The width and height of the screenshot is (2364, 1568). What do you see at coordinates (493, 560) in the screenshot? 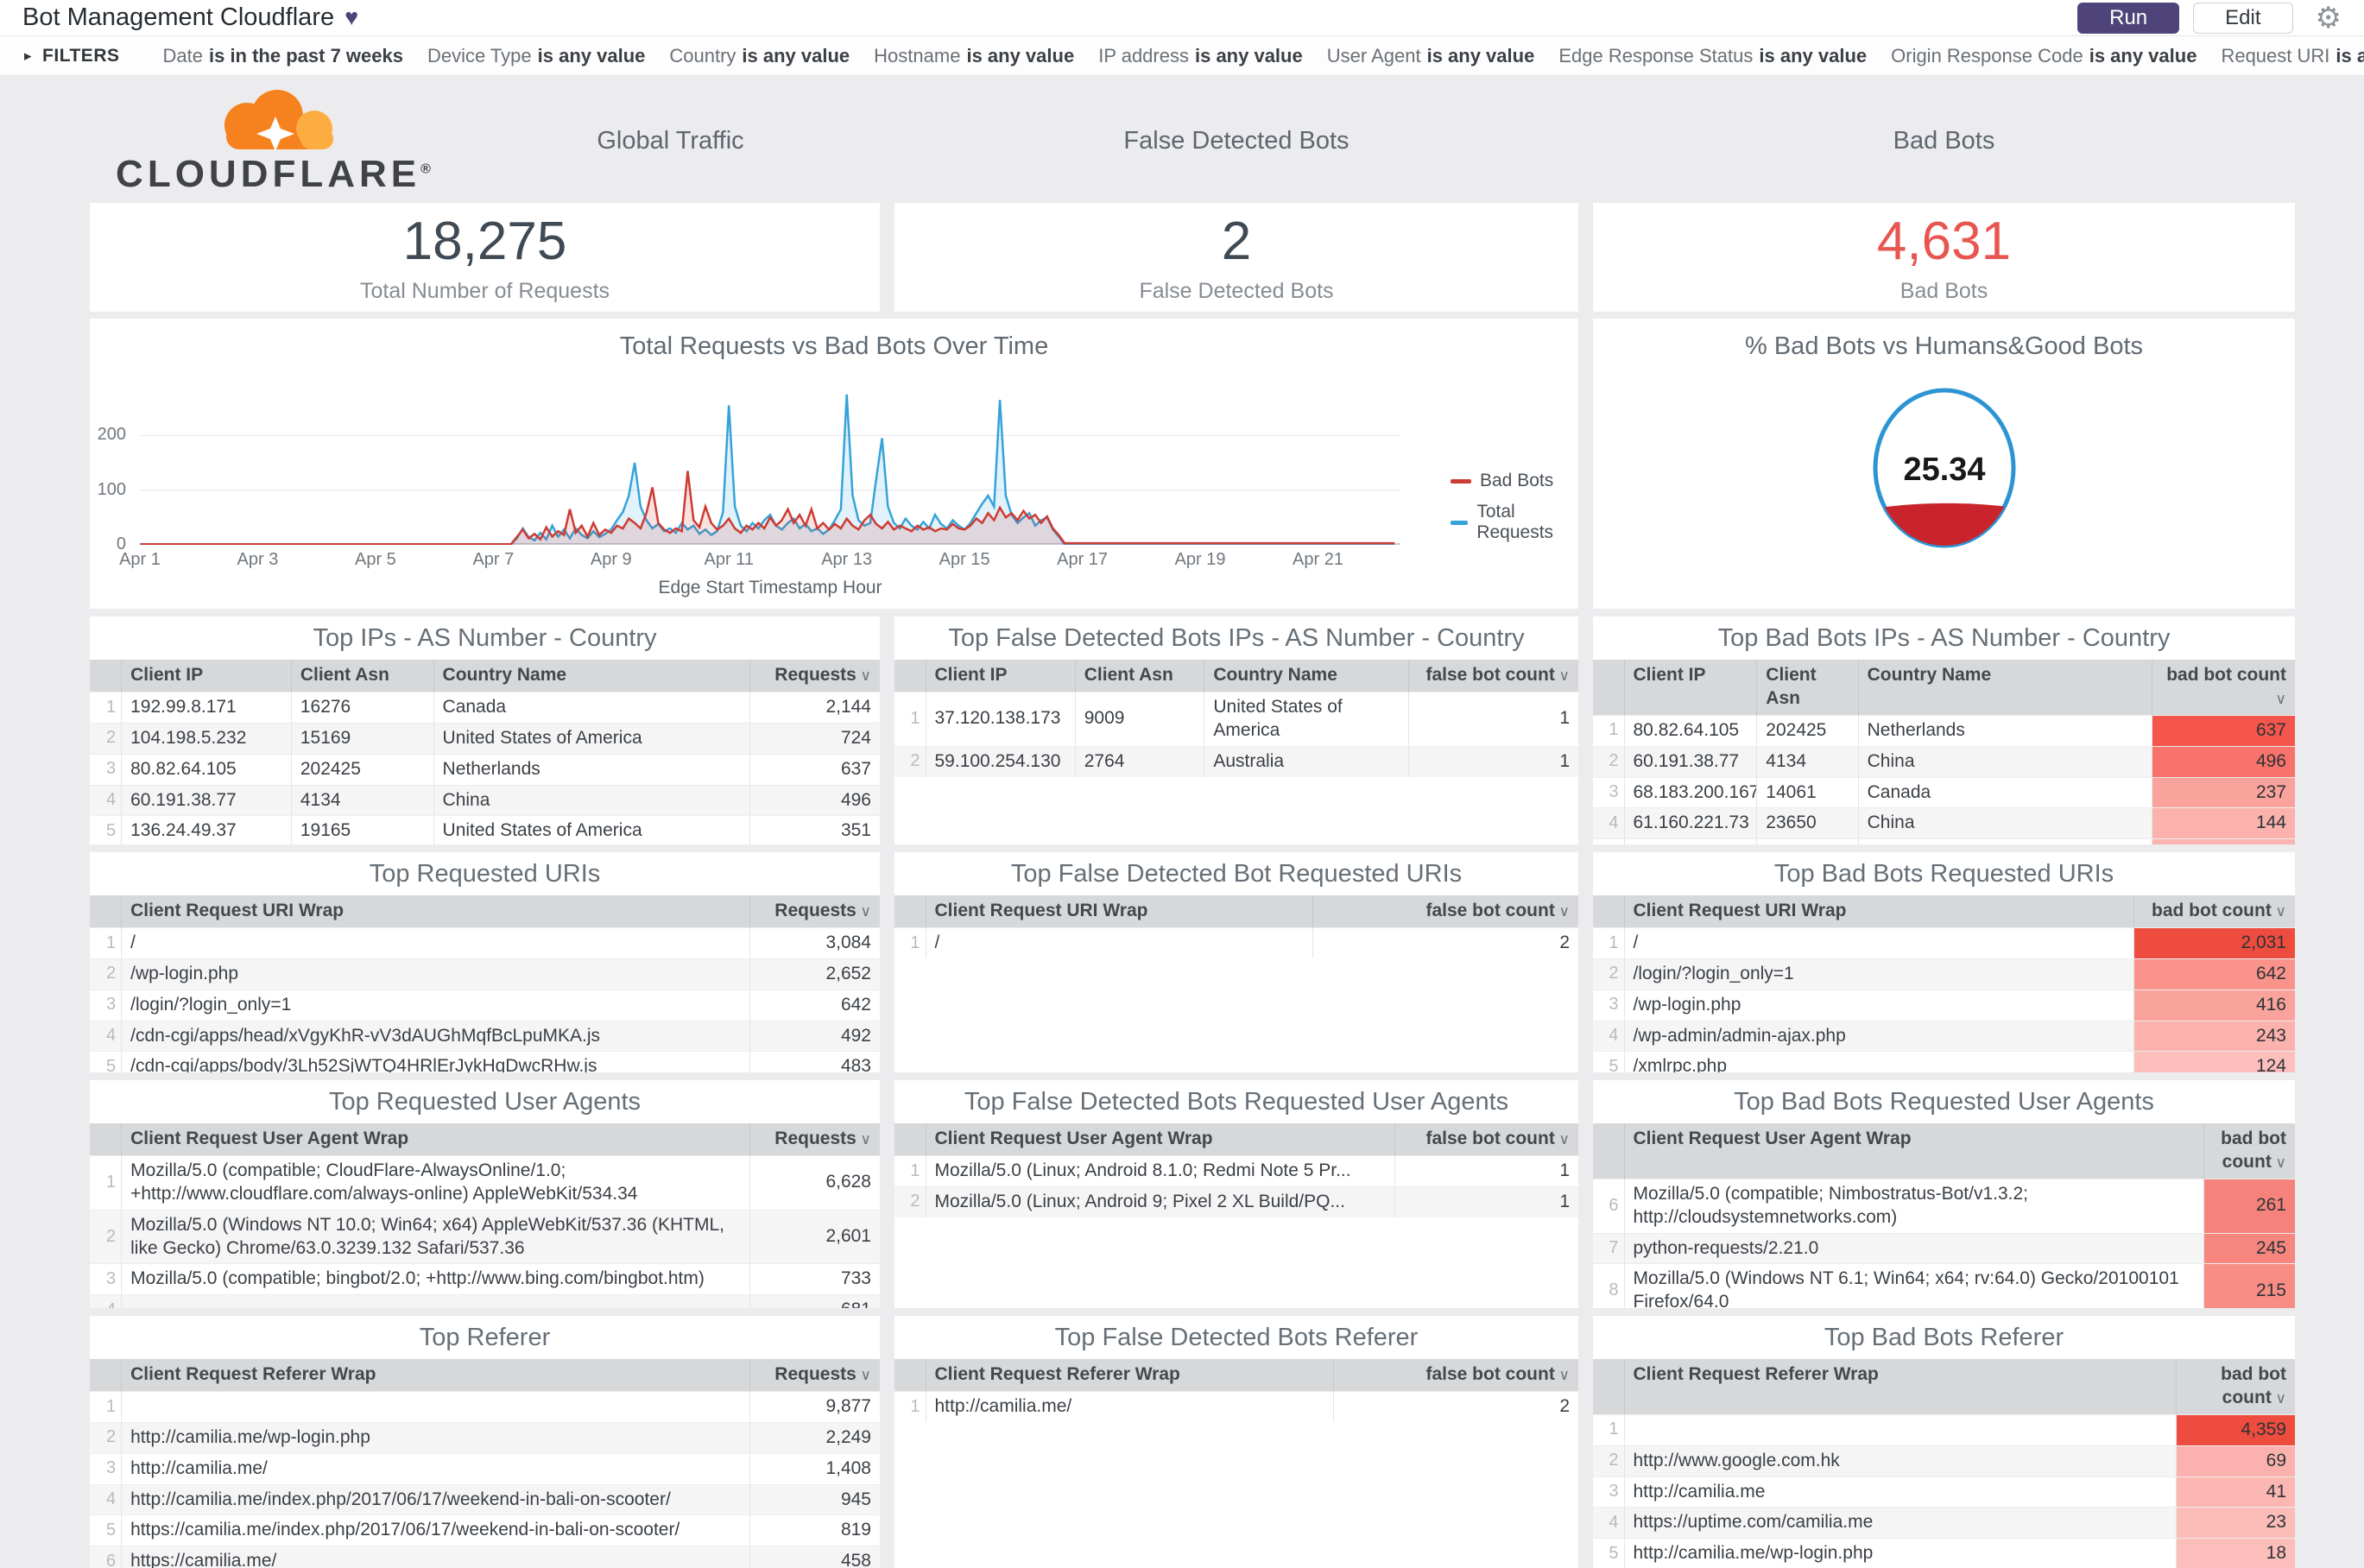
I see `x-tick-label: Apr 7` at bounding box center [493, 560].